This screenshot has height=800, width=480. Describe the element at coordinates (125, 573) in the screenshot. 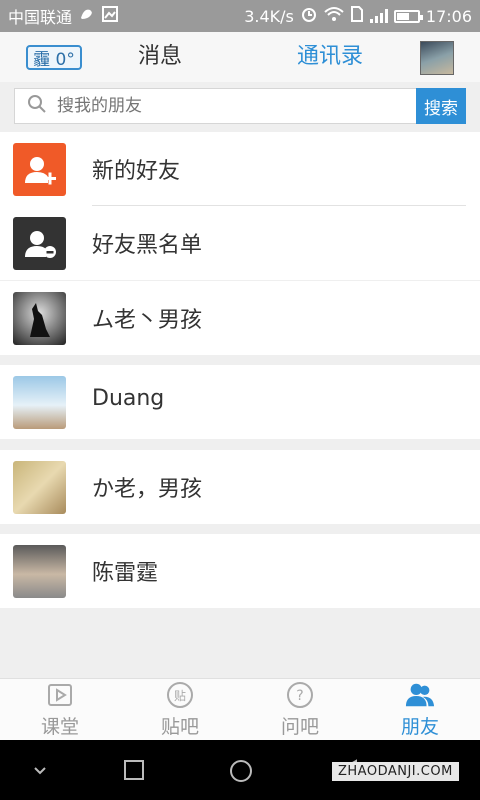

I see `contact-name: 陈雷霆` at that location.